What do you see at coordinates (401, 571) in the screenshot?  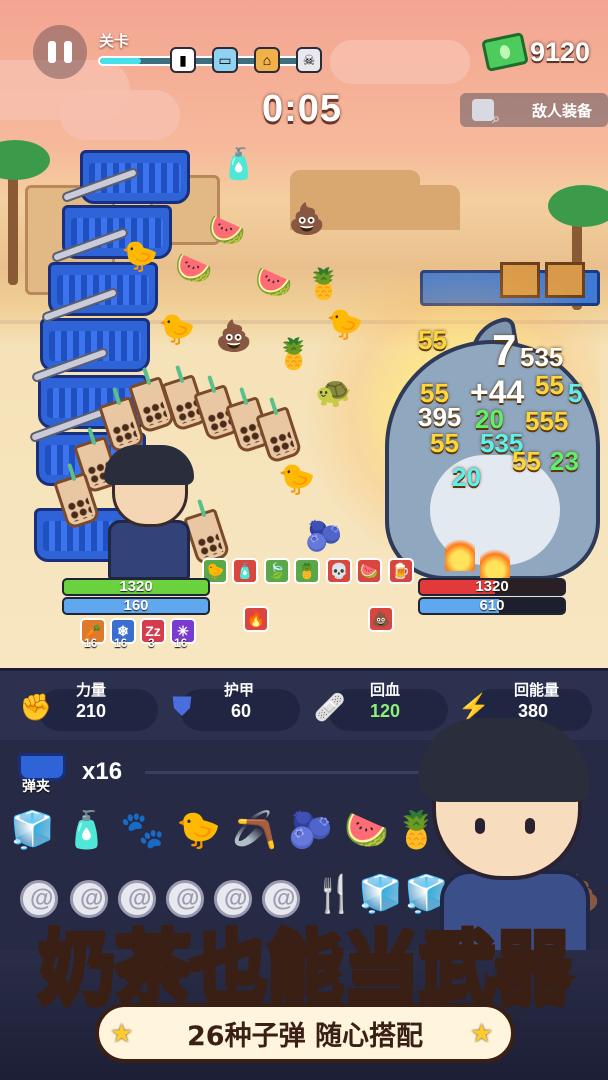 I see `slot-drink-icon: 🍺` at bounding box center [401, 571].